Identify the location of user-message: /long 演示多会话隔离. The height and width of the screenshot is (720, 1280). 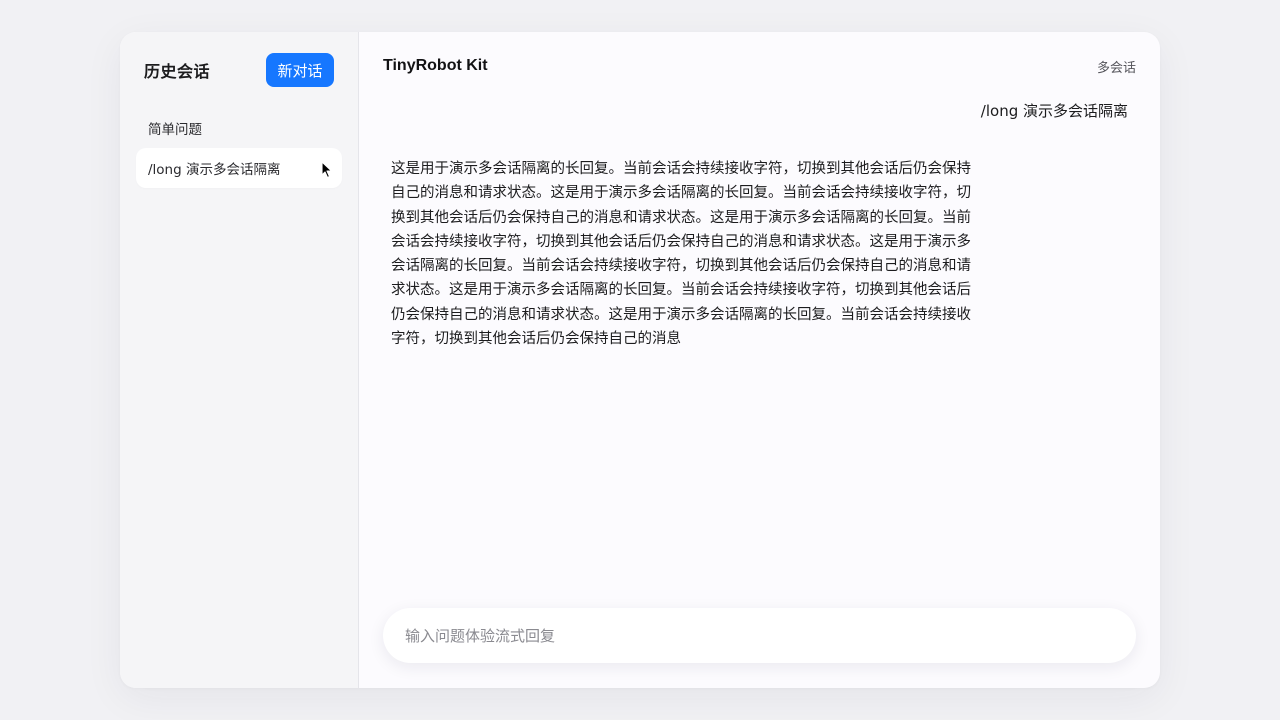
(1054, 111).